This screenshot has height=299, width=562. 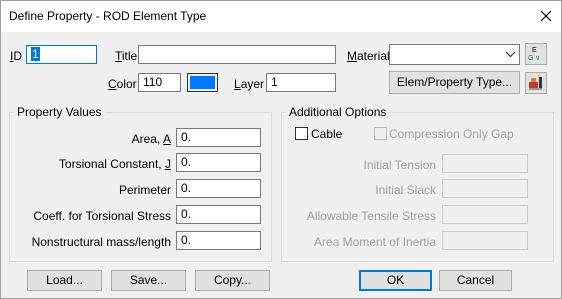 What do you see at coordinates (249, 84) in the screenshot?
I see `layer-label: Layer` at bounding box center [249, 84].